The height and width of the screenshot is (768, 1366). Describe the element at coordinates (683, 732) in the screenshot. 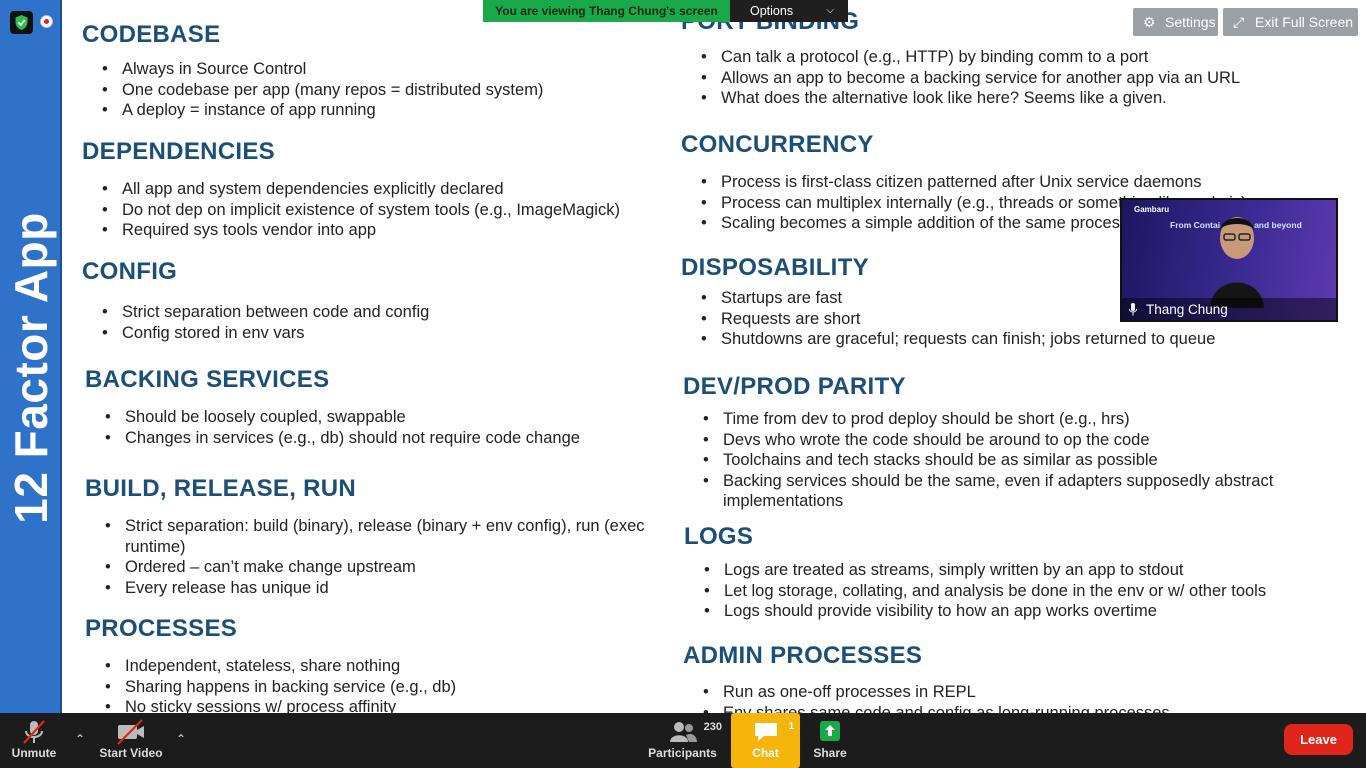

I see `participants-icon` at that location.